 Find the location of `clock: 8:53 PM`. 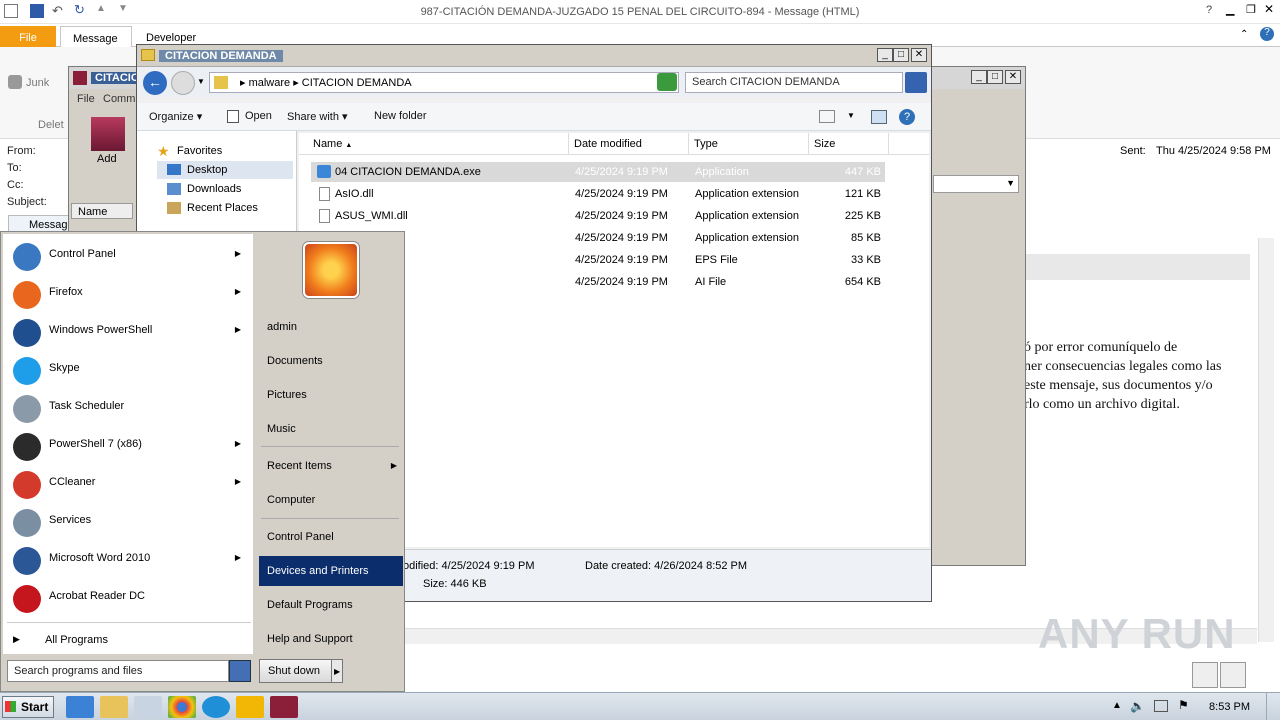

clock: 8:53 PM is located at coordinates (1229, 707).